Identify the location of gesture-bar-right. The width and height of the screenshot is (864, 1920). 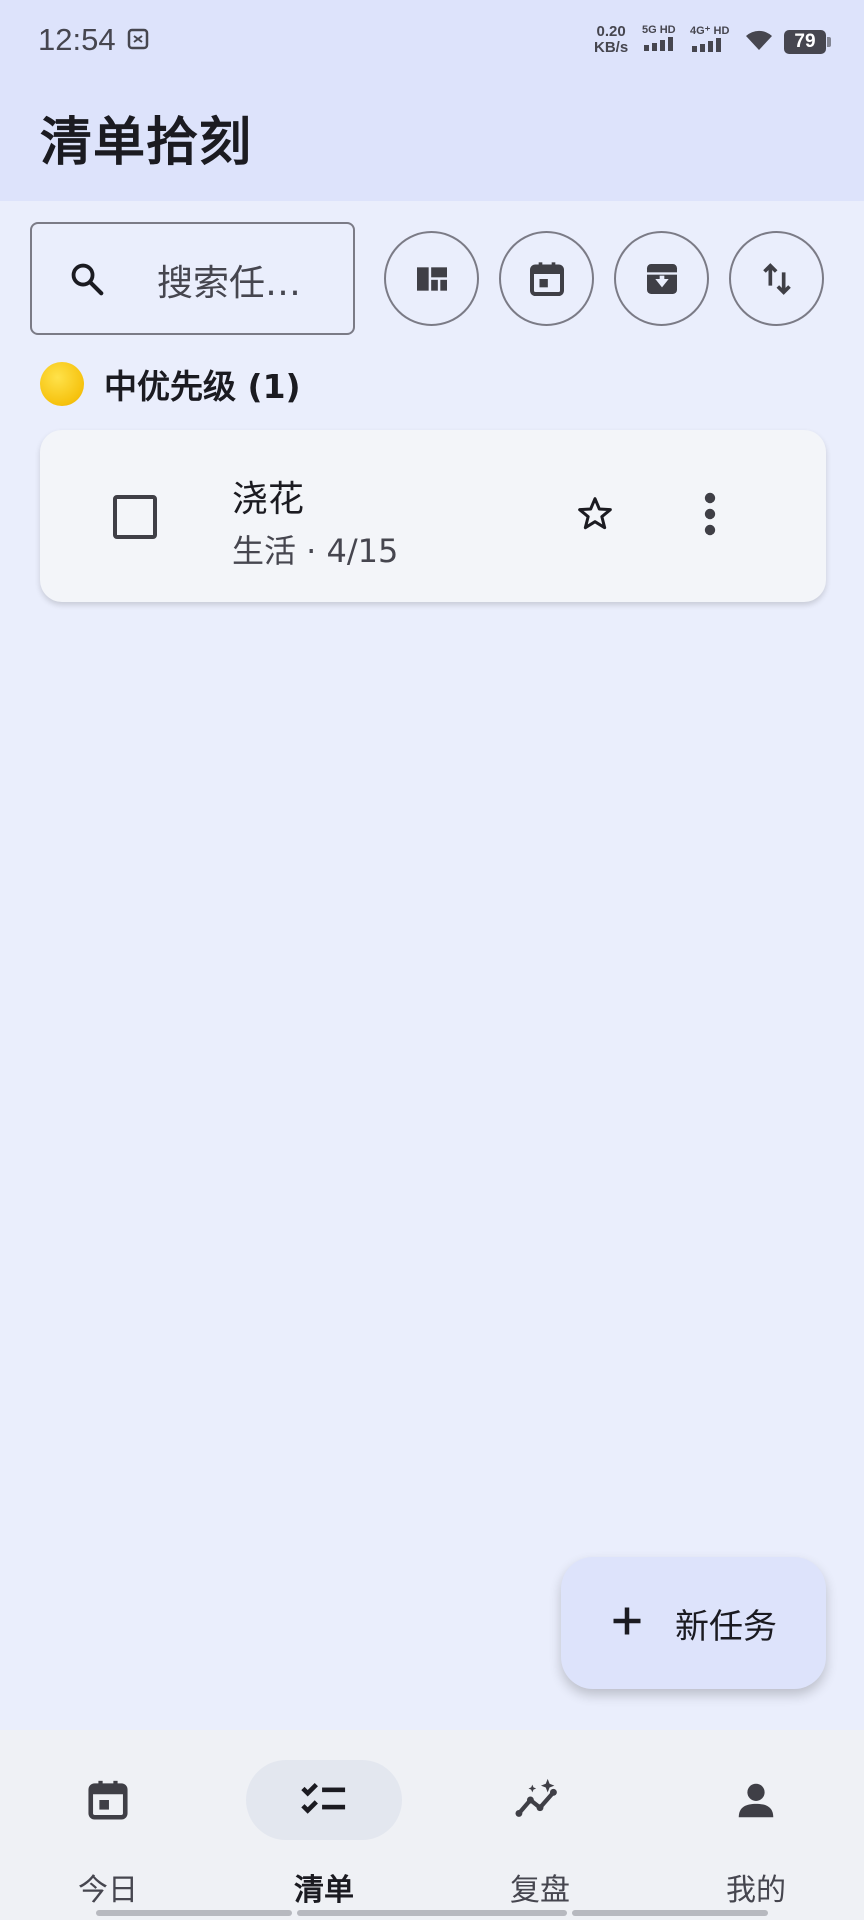
(670, 1913).